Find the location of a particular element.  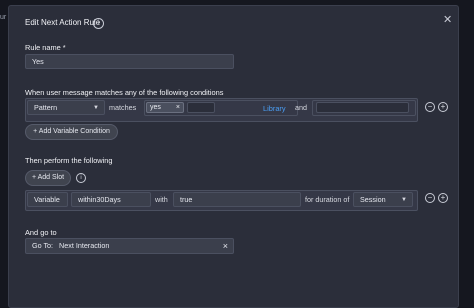

matches-label: matches is located at coordinates (123, 107).